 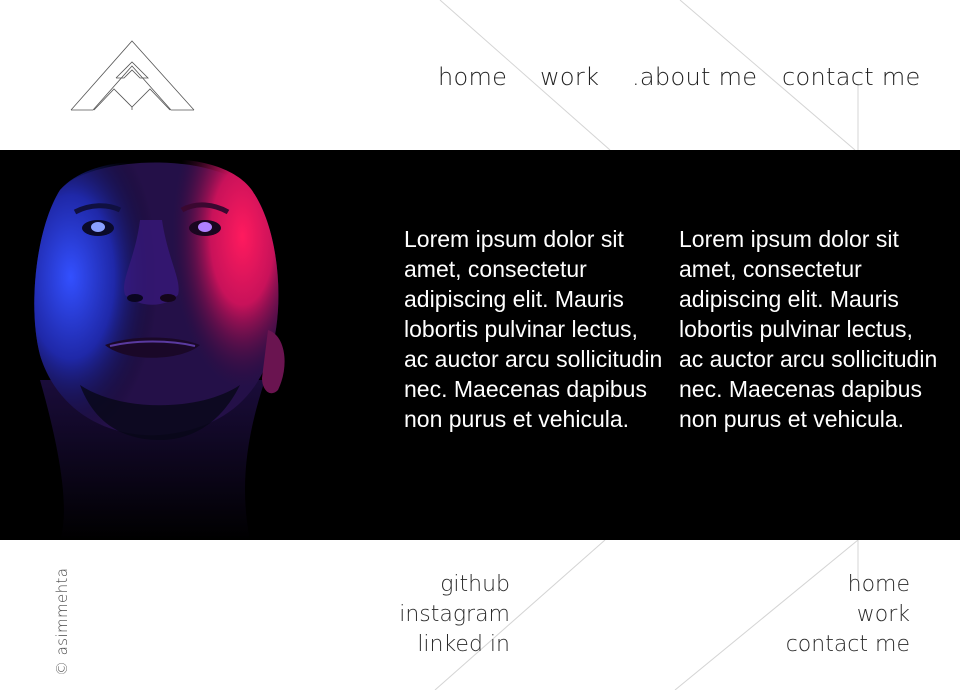 What do you see at coordinates (569, 77) in the screenshot?
I see `nav-work: work` at bounding box center [569, 77].